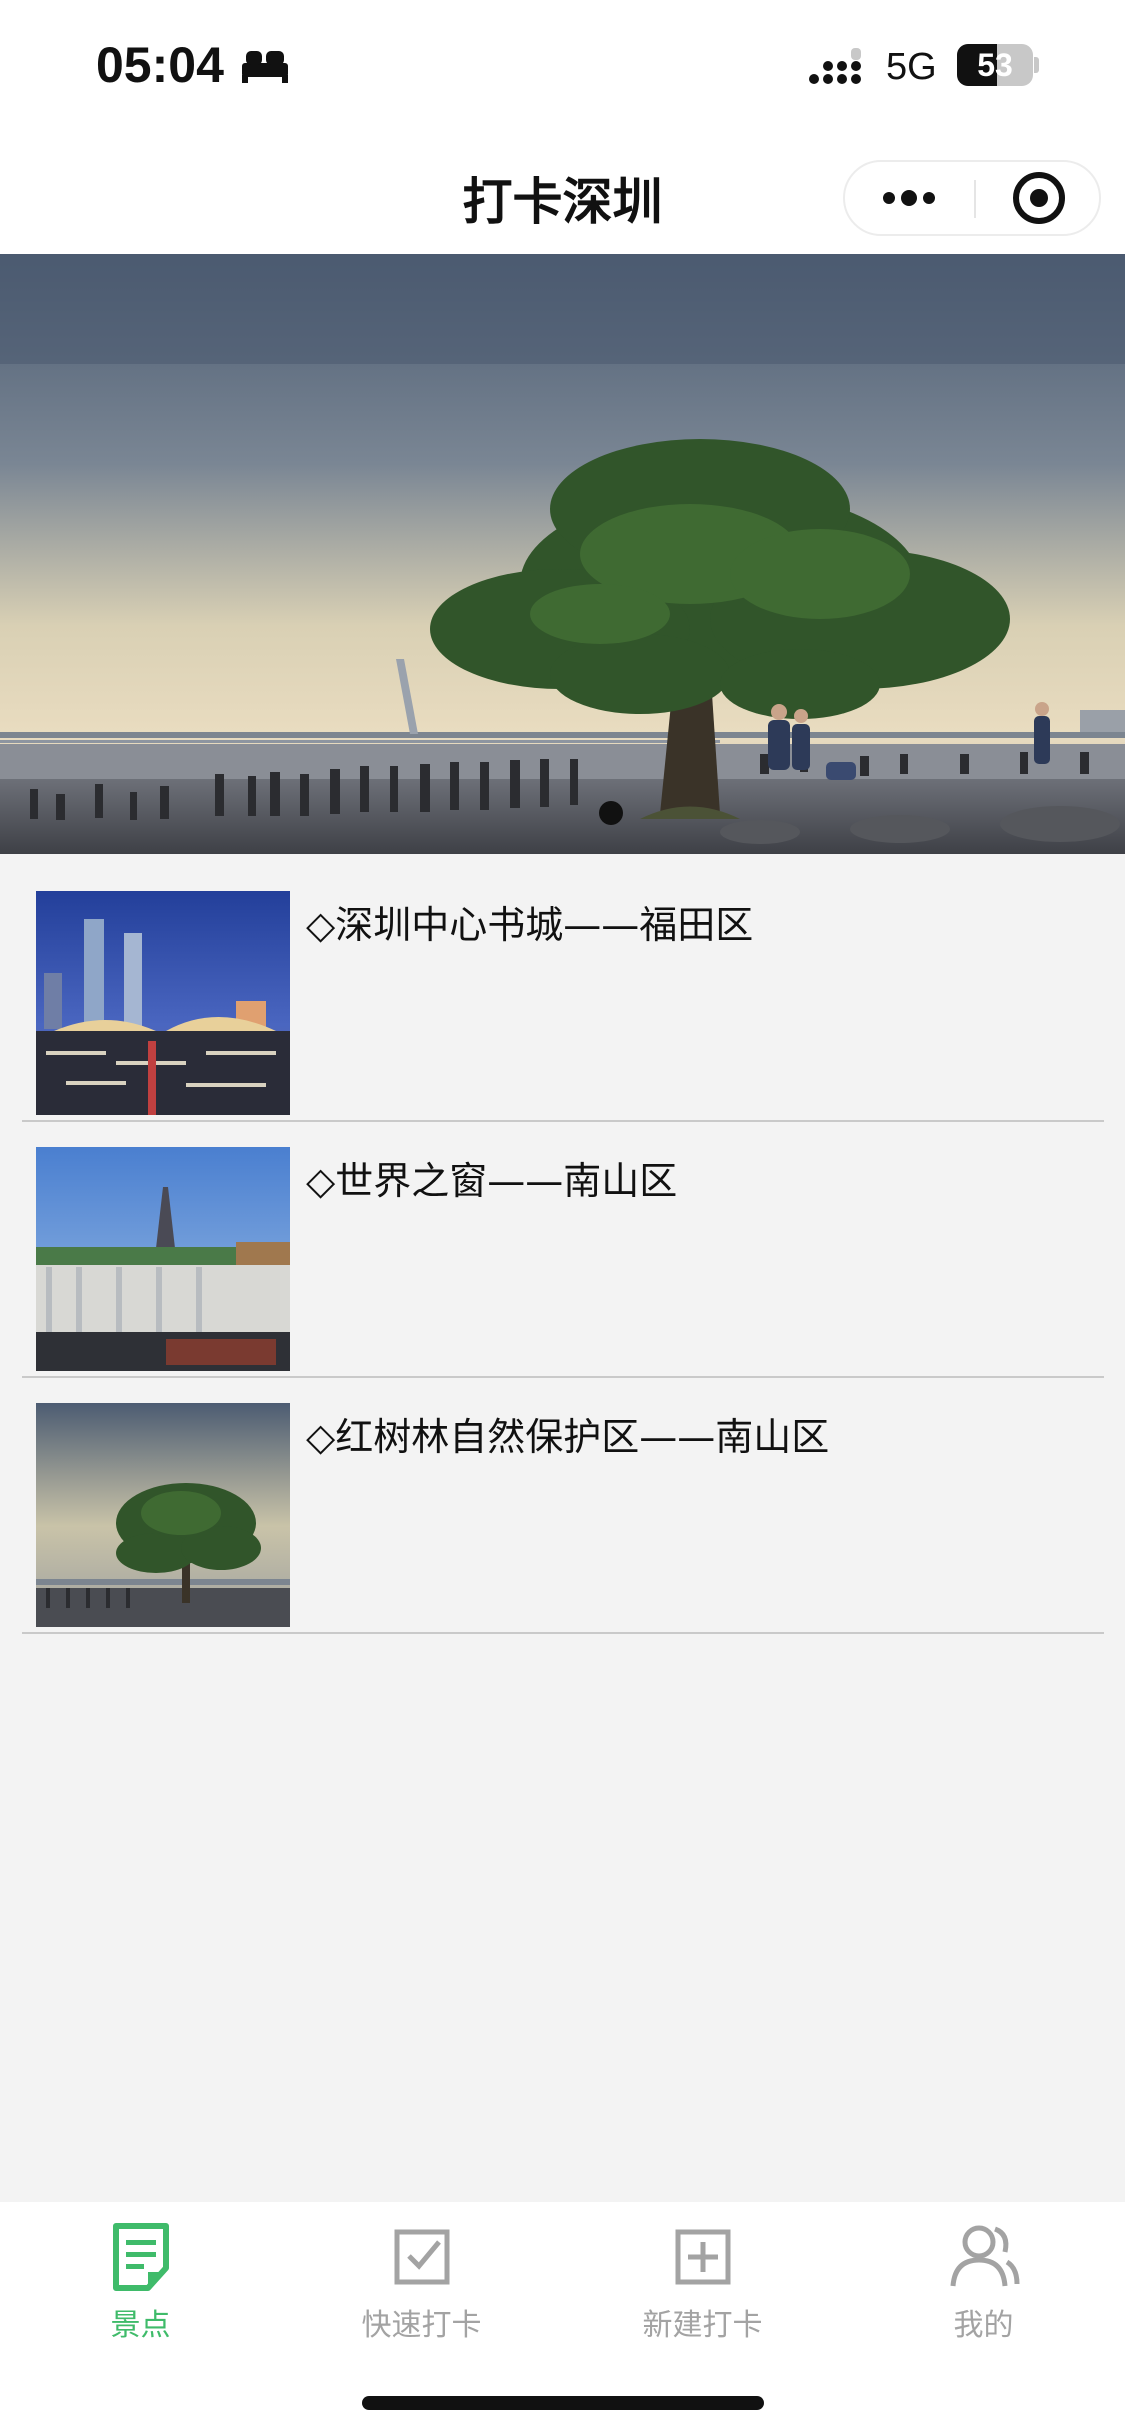 The height and width of the screenshot is (2436, 1125). I want to click on home-indicator, so click(563, 2403).